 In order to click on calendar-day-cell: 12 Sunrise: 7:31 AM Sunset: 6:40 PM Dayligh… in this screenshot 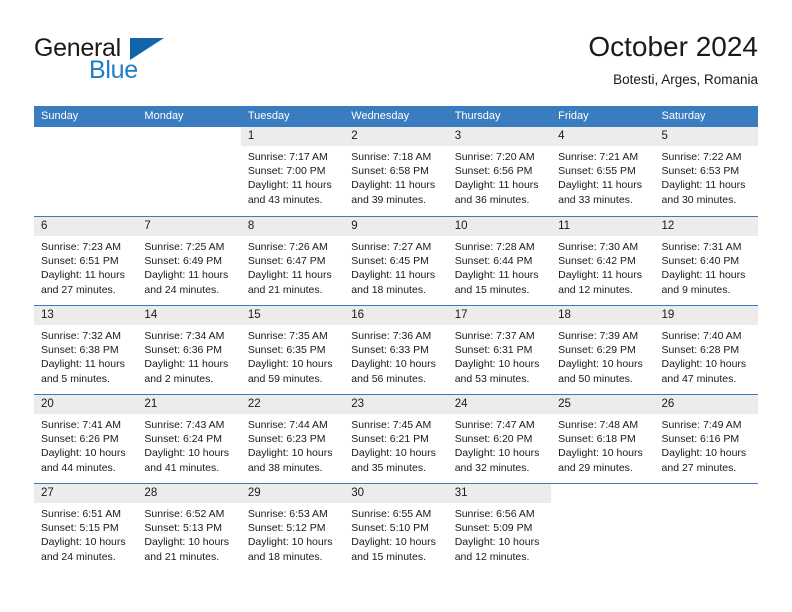, I will do `click(706, 261)`.